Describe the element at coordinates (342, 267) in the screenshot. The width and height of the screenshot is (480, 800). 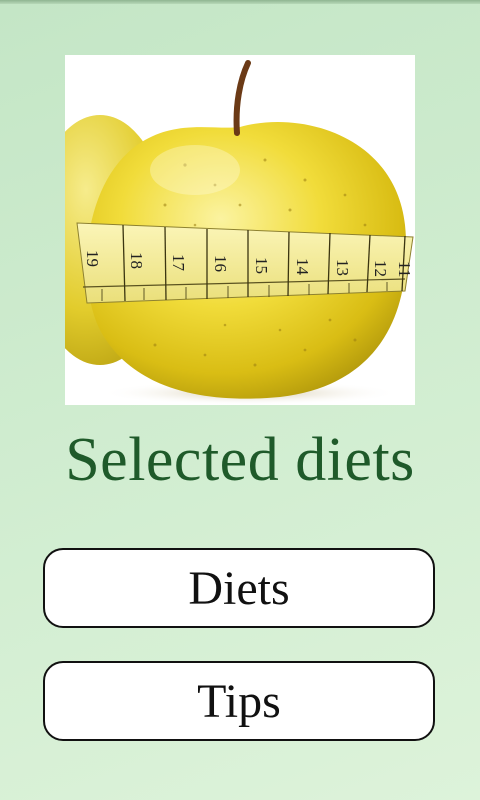
I see `tape-number: 13` at that location.